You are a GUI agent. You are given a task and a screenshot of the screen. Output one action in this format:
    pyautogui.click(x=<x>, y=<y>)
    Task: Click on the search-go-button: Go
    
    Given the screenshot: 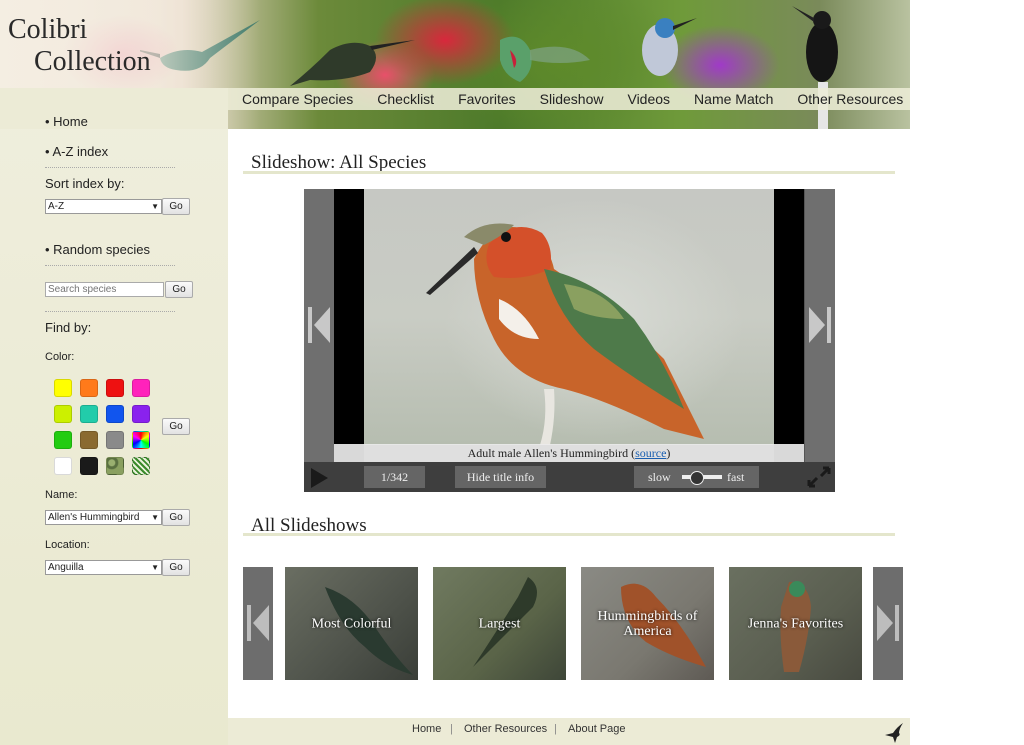 What is the action you would take?
    pyautogui.click(x=179, y=289)
    